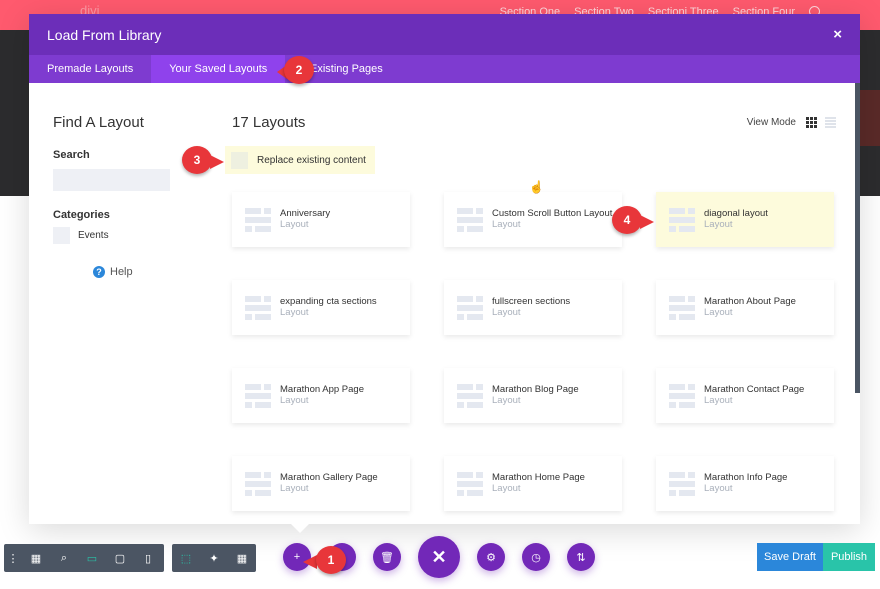  I want to click on layout-card: Anniversary Layout, so click(321, 219).